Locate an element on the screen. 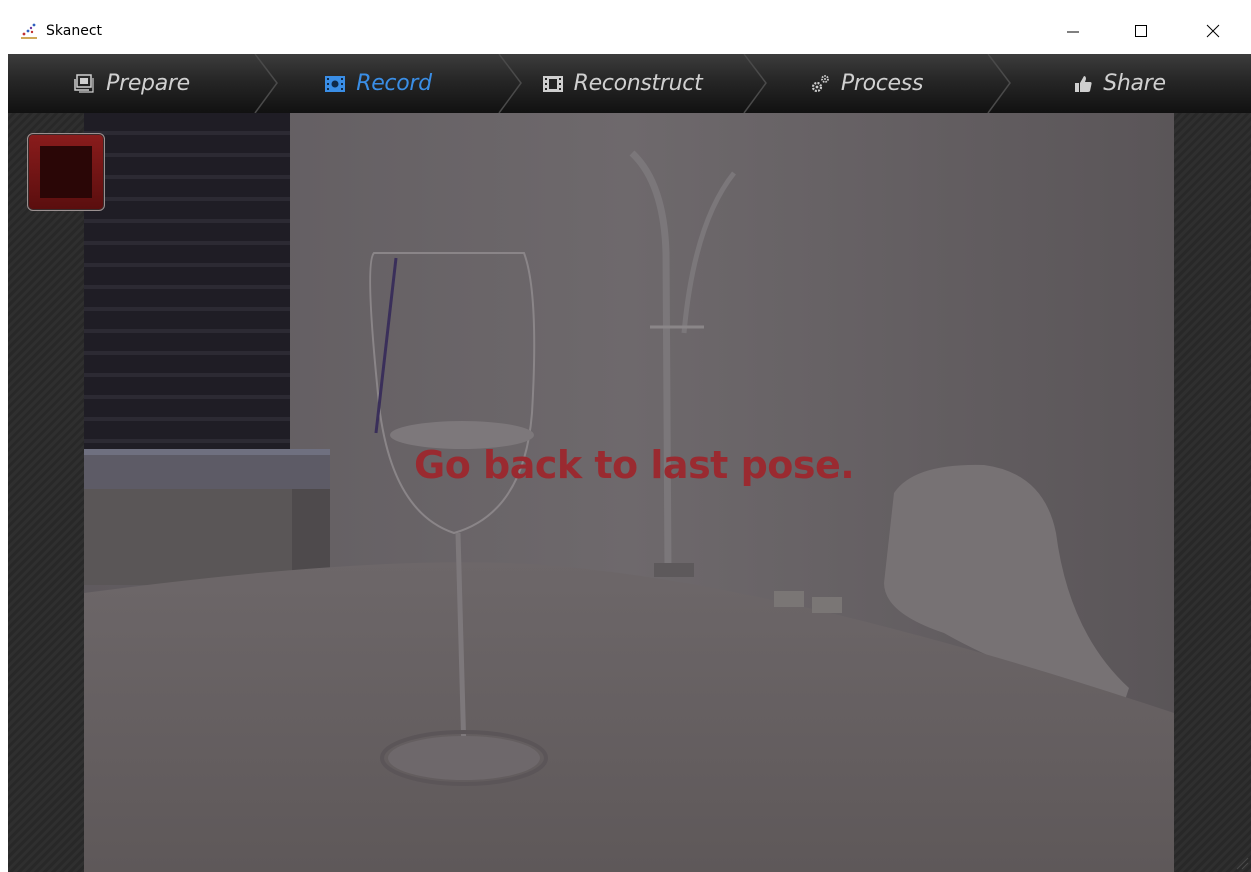  close-button is located at coordinates (1213, 31).